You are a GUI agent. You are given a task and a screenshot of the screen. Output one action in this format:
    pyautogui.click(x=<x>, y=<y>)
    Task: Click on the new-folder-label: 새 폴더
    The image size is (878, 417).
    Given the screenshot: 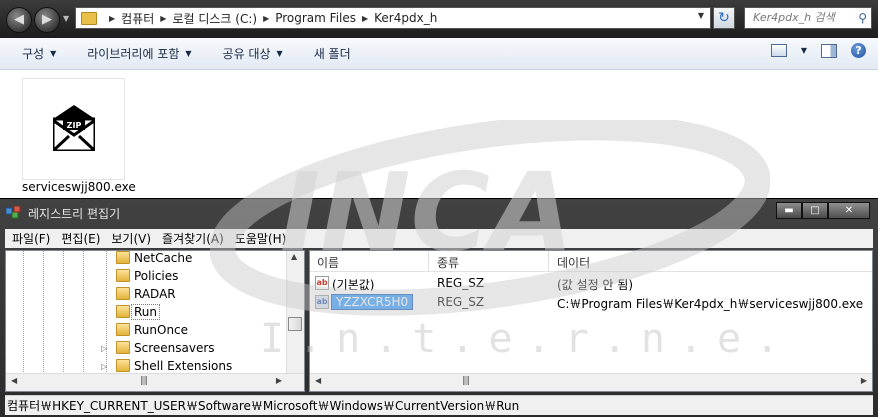 What is the action you would take?
    pyautogui.click(x=332, y=54)
    